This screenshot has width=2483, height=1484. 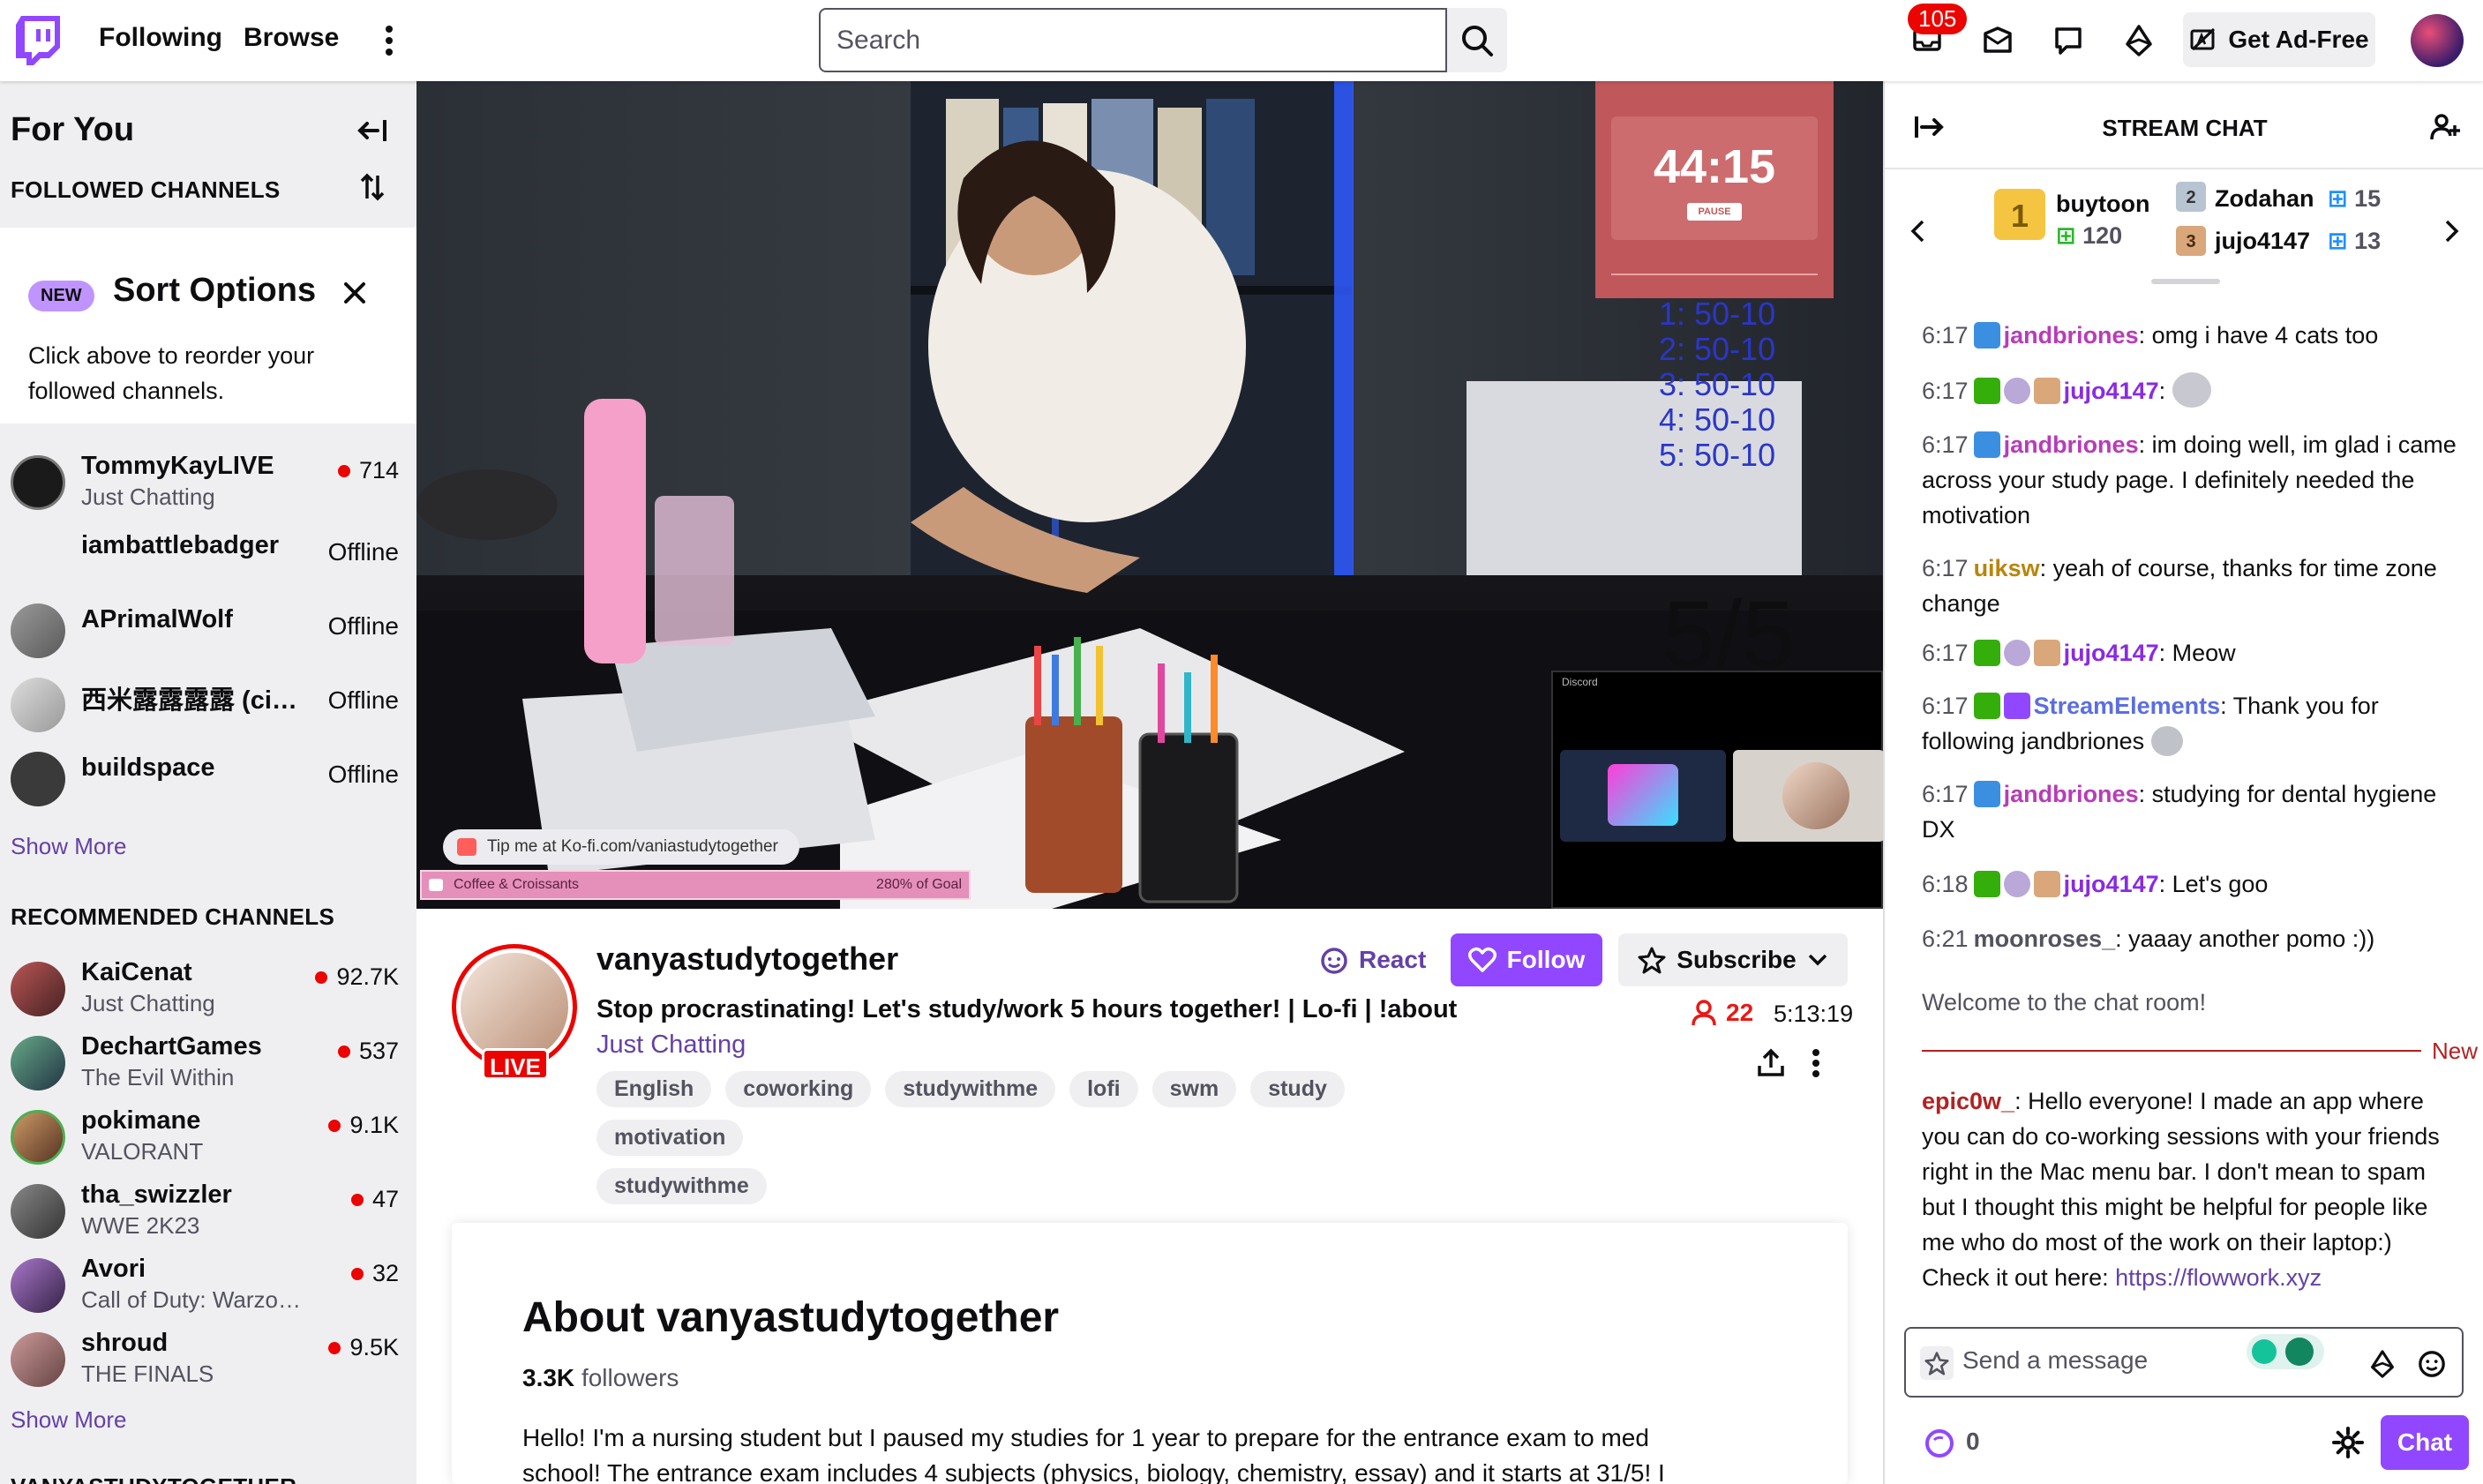 I want to click on twitch-logo-icon, so click(x=38, y=40).